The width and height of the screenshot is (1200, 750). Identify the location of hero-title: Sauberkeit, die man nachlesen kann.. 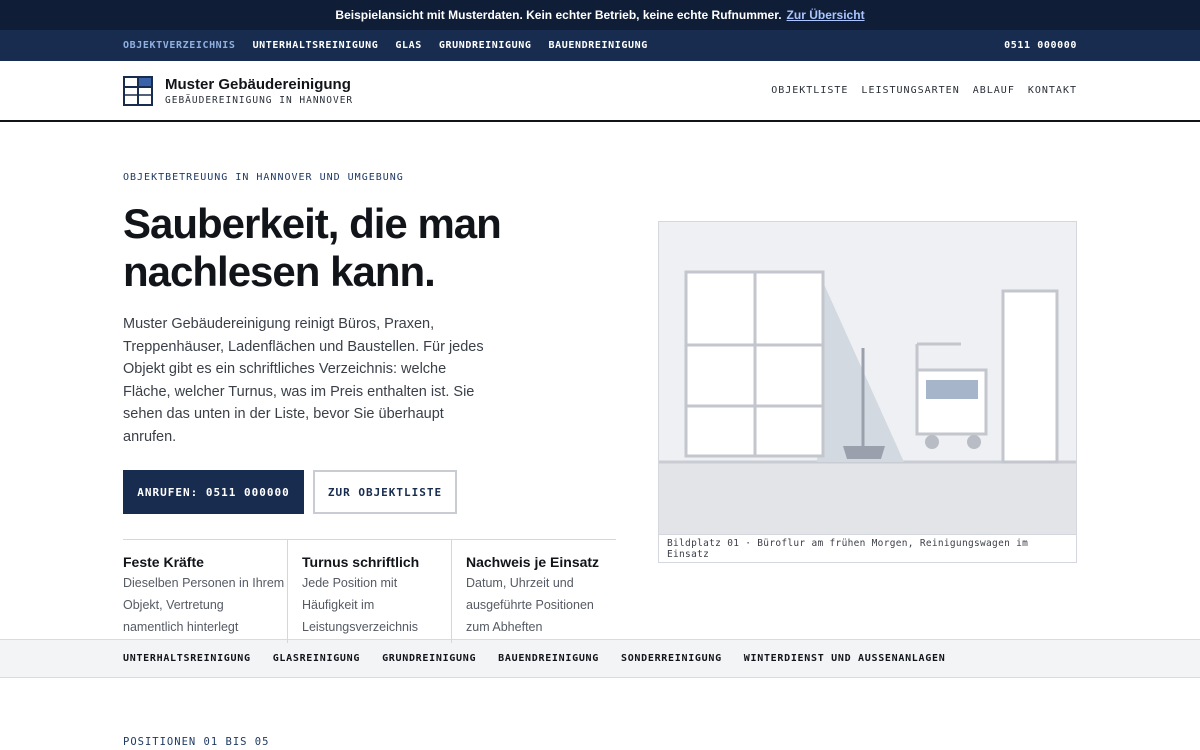
(369, 248).